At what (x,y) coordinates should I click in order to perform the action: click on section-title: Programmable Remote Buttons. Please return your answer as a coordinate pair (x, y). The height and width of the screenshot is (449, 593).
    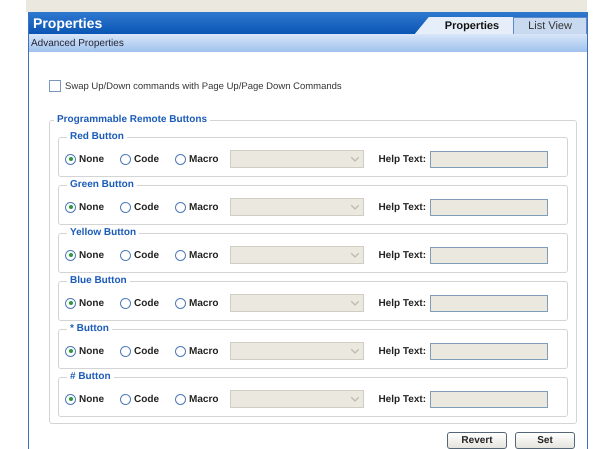
    Looking at the image, I should click on (132, 119).